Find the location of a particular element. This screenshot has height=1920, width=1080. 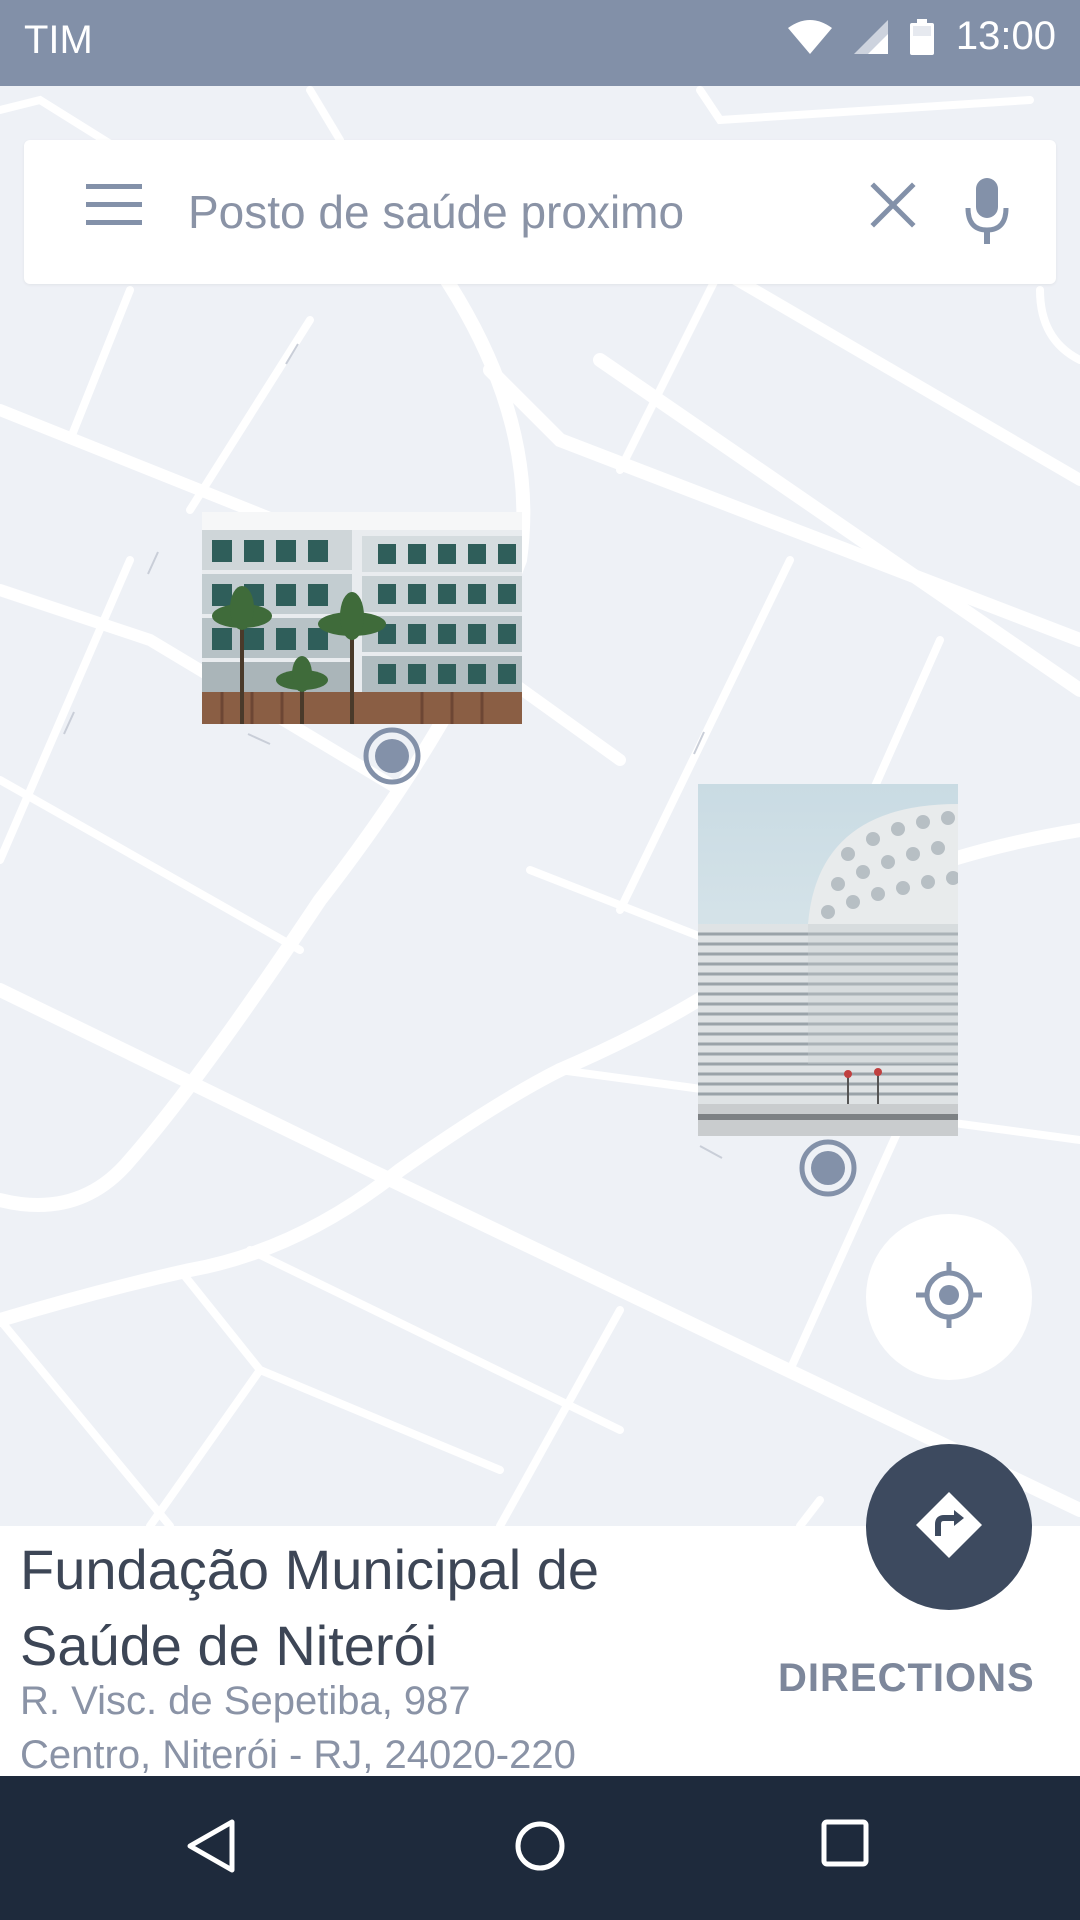

status-icons: 13:00 is located at coordinates (921, 36).